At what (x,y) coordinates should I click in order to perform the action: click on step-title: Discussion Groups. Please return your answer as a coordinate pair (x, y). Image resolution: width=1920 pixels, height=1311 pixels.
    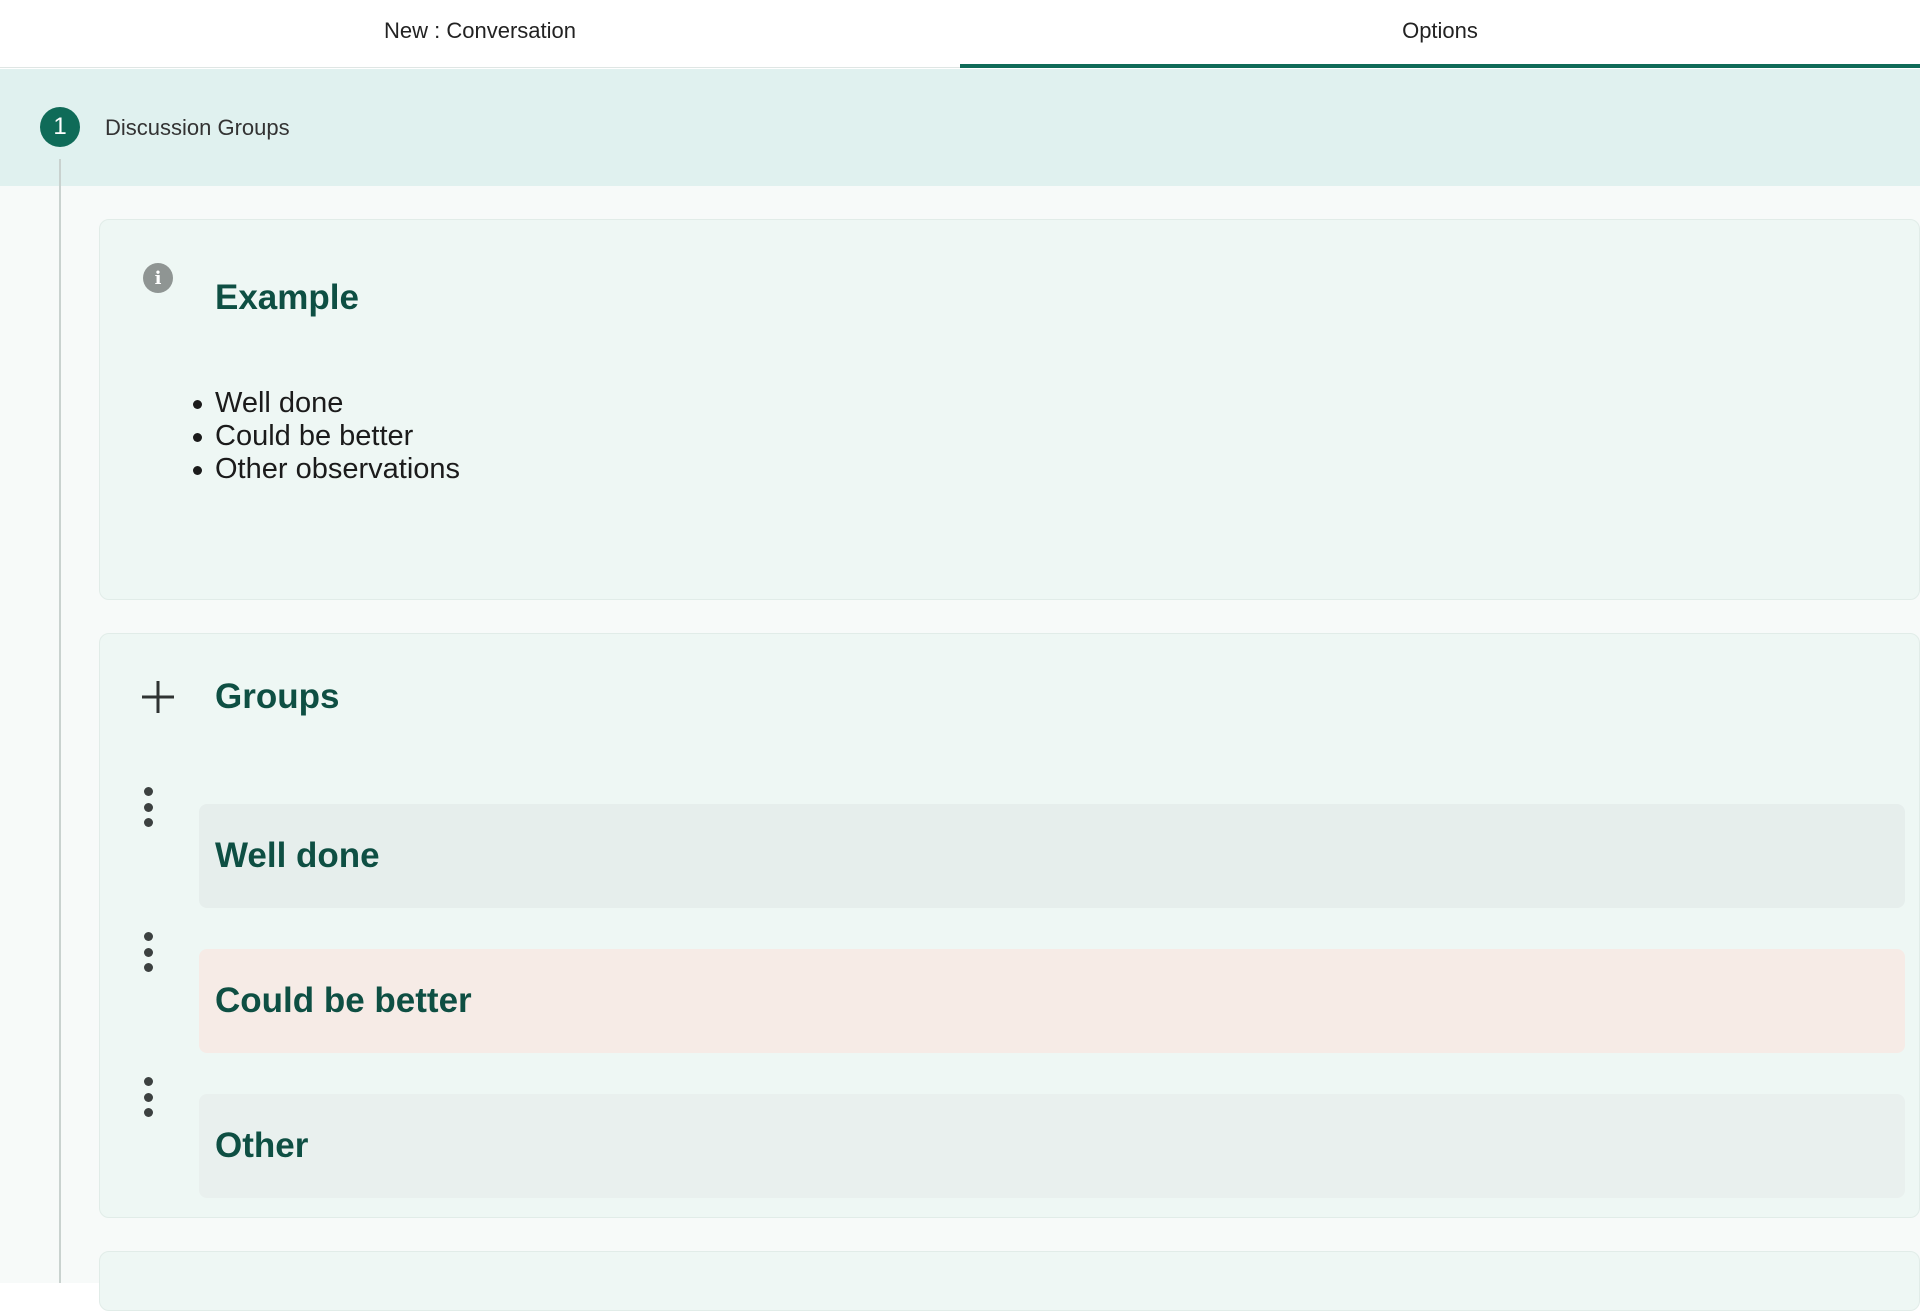
    Looking at the image, I should click on (197, 127).